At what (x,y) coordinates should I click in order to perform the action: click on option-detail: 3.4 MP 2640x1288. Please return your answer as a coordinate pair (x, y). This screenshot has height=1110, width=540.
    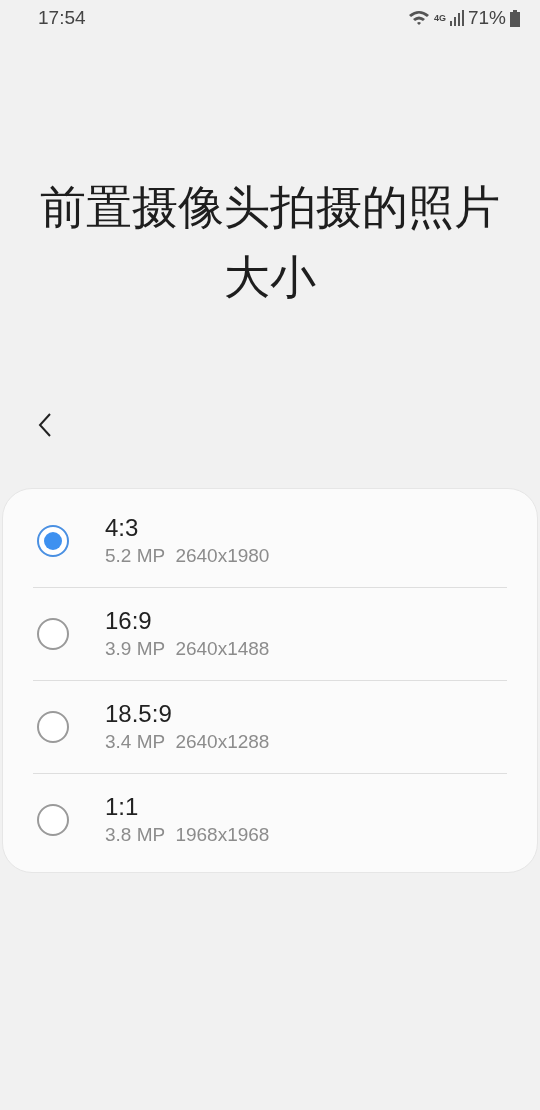
    Looking at the image, I should click on (187, 742).